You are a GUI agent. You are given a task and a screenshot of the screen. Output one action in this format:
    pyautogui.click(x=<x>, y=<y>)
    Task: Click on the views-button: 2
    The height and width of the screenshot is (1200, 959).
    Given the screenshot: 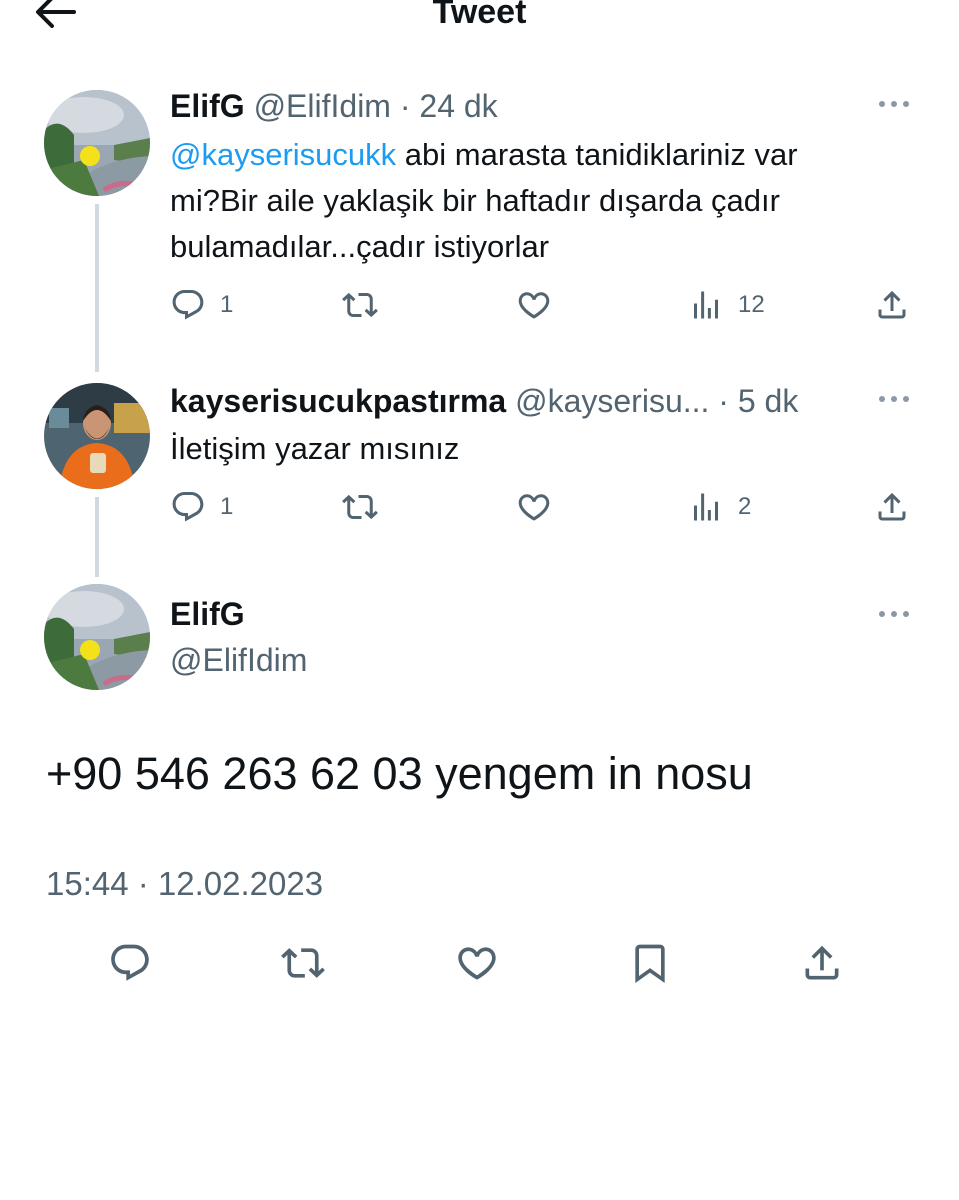 What is the action you would take?
    pyautogui.click(x=719, y=507)
    